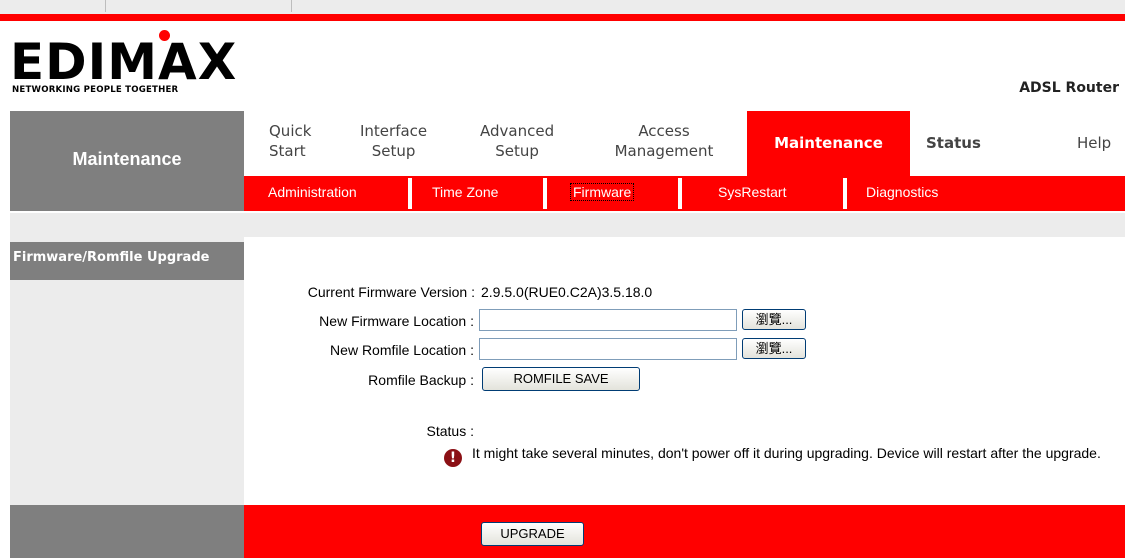 This screenshot has width=1125, height=558. I want to click on tab-quick-start: Quick Start, so click(290, 143).